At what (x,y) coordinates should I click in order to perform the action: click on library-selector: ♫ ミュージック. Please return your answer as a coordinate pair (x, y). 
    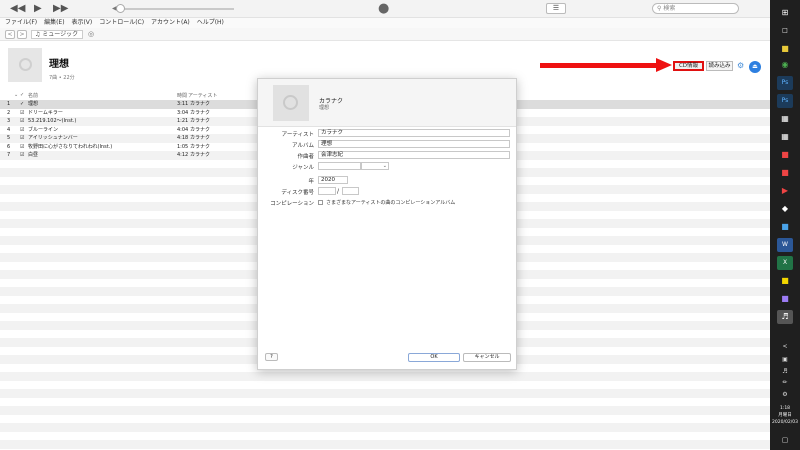
    Looking at the image, I should click on (57, 34).